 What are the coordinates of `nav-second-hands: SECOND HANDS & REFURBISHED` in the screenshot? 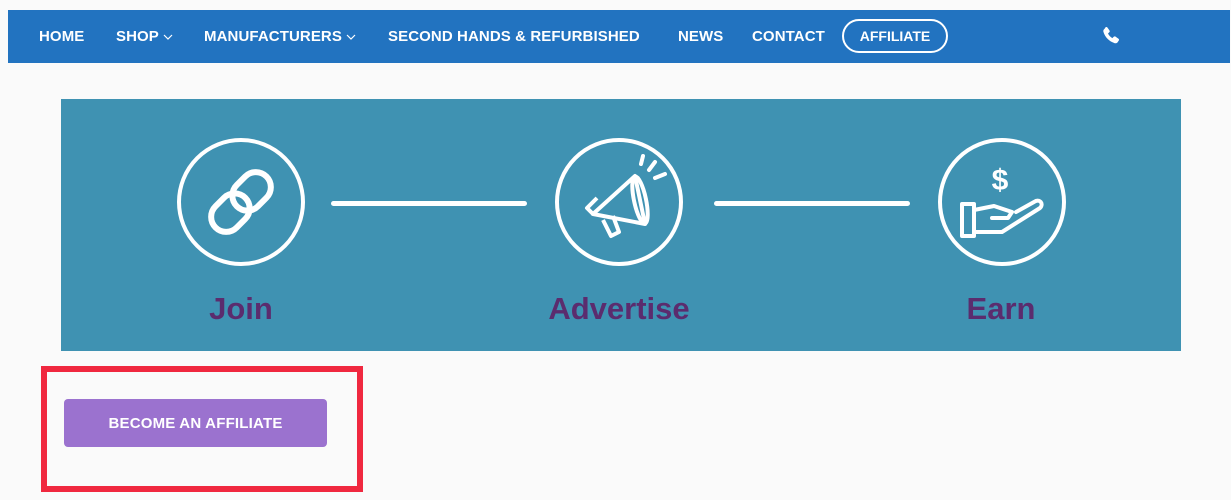 It's located at (514, 36).